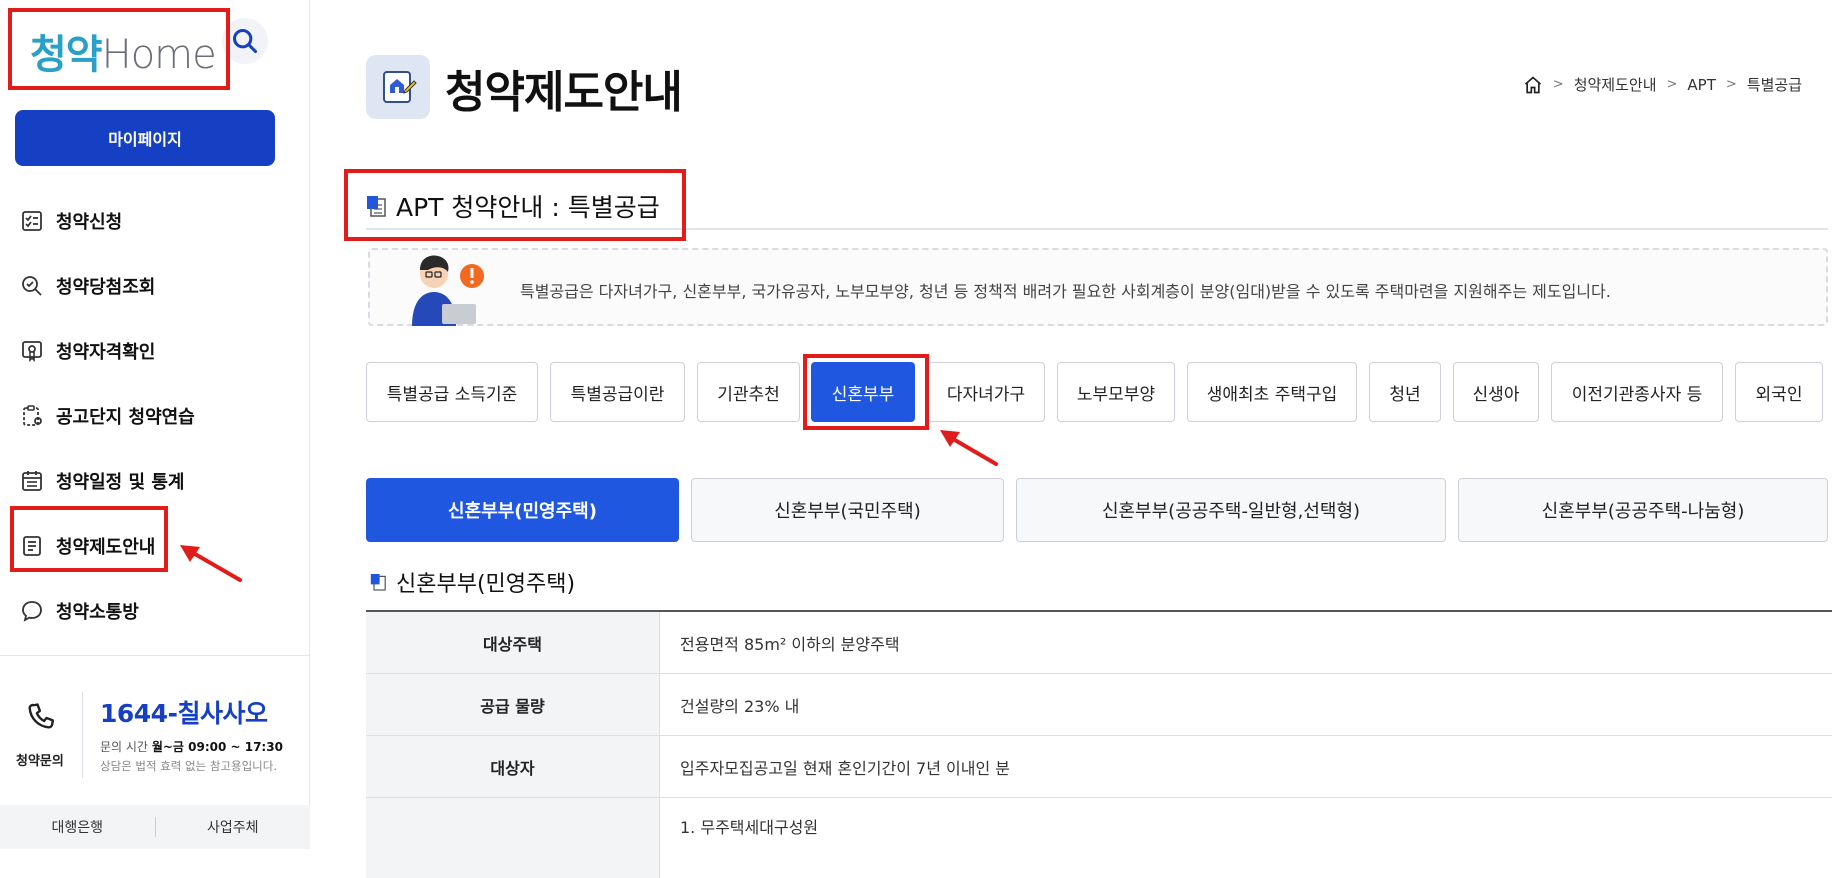 The image size is (1832, 878). Describe the element at coordinates (1662, 84) in the screenshot. I see `breadcrumb: > 청약제도안내 > APT > 특별공급` at that location.